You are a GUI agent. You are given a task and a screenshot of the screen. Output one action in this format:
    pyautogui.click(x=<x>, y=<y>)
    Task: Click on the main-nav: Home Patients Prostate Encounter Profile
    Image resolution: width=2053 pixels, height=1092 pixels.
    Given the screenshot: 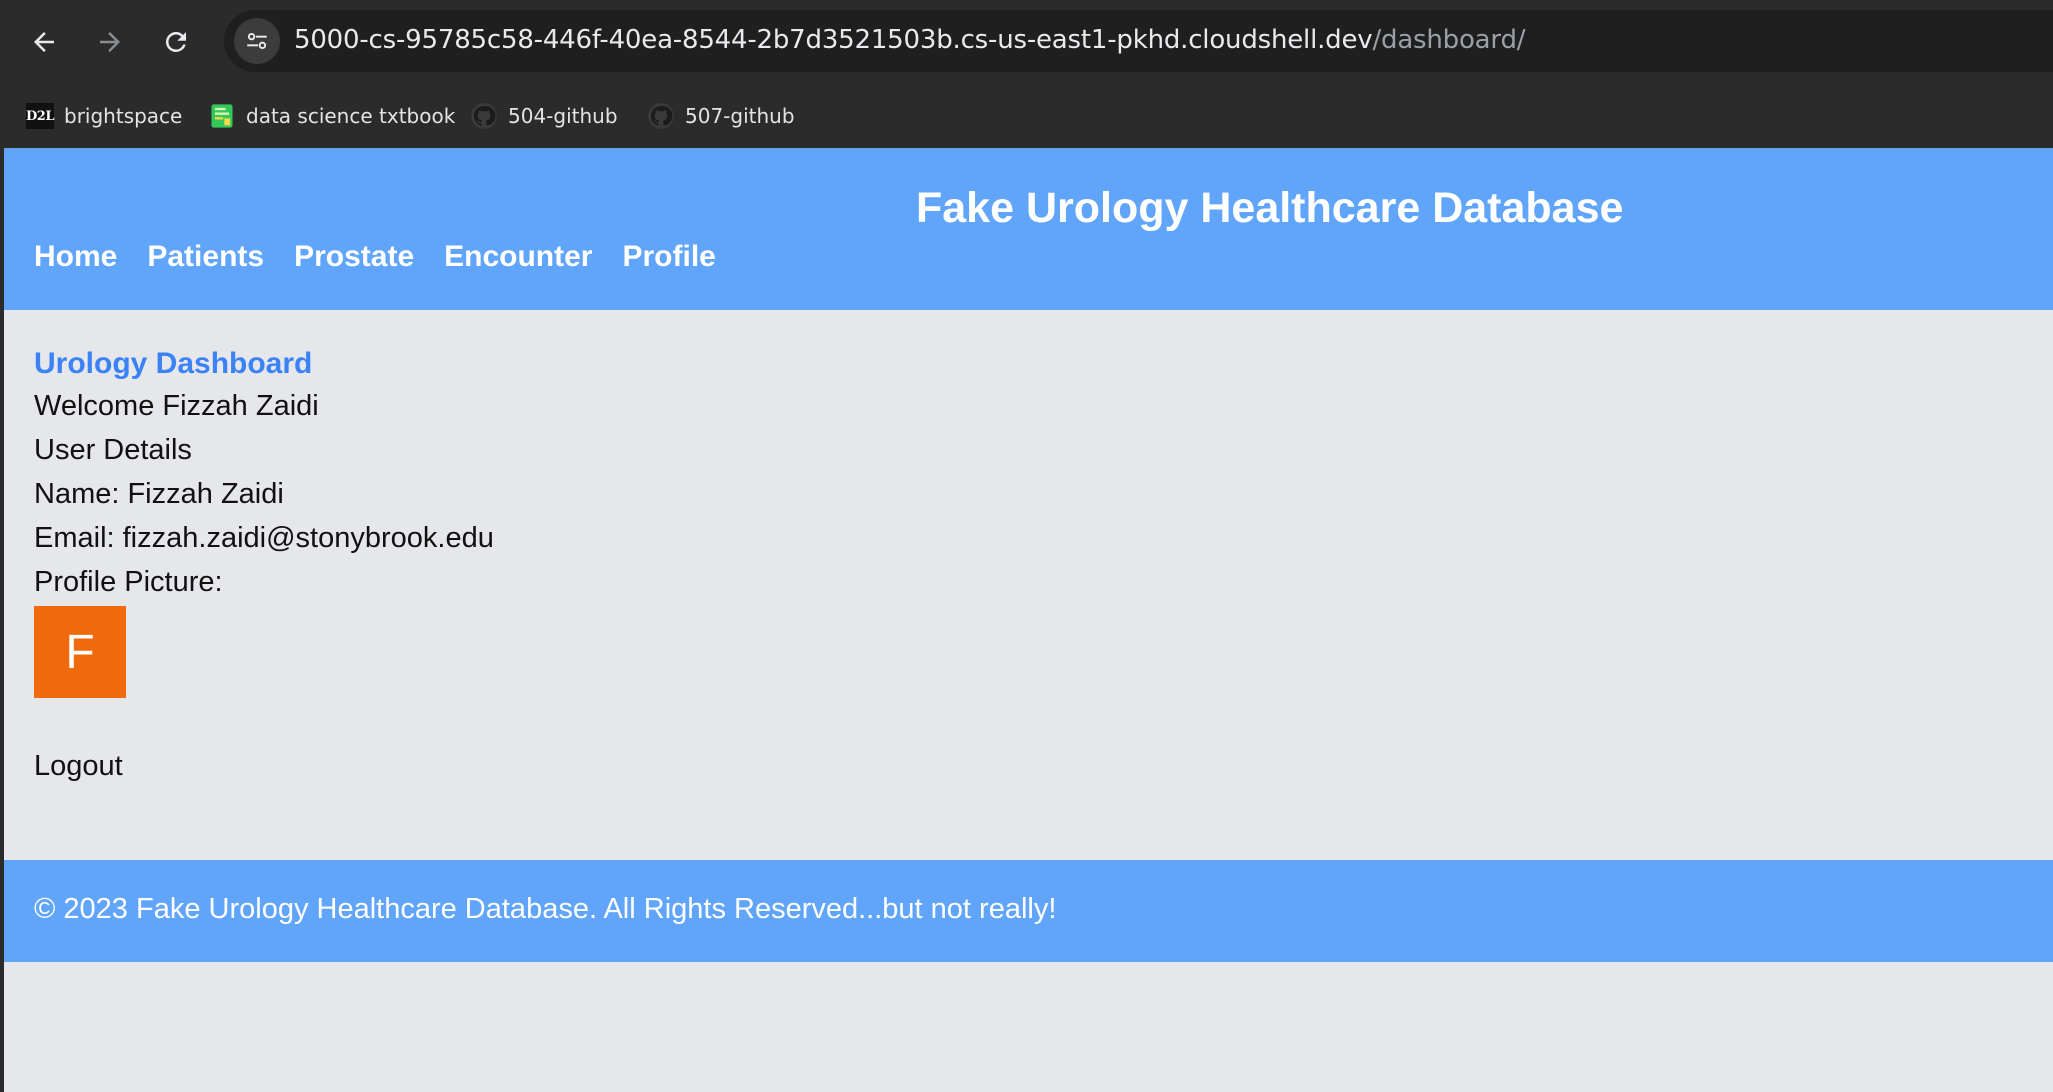 What is the action you would take?
    pyautogui.click(x=375, y=257)
    